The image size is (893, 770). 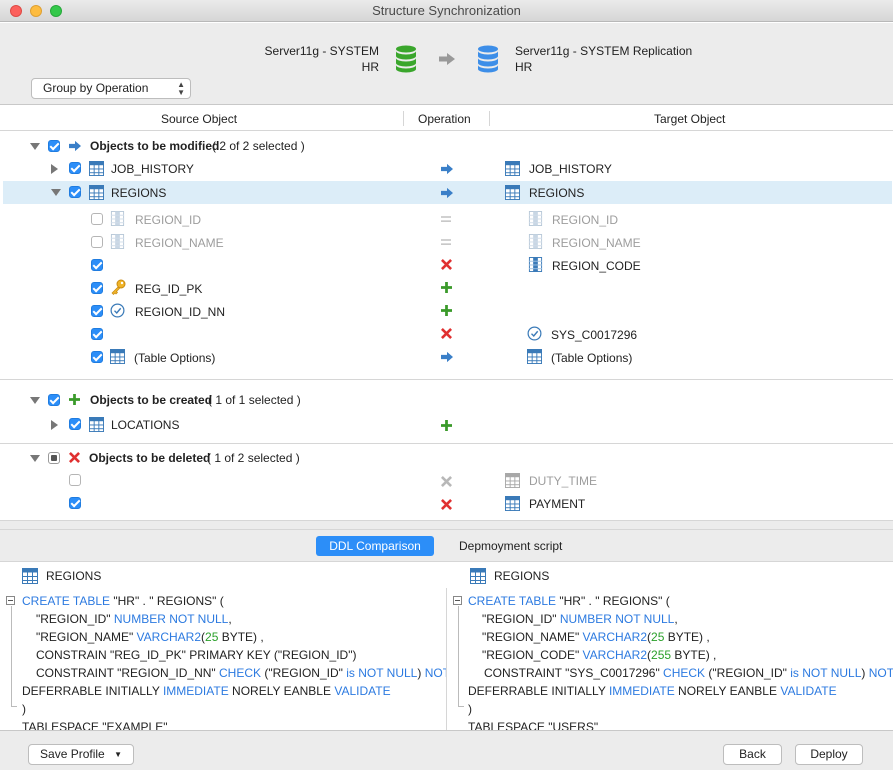 I want to click on target-object-name: REGION_NAME, so click(x=596, y=243).